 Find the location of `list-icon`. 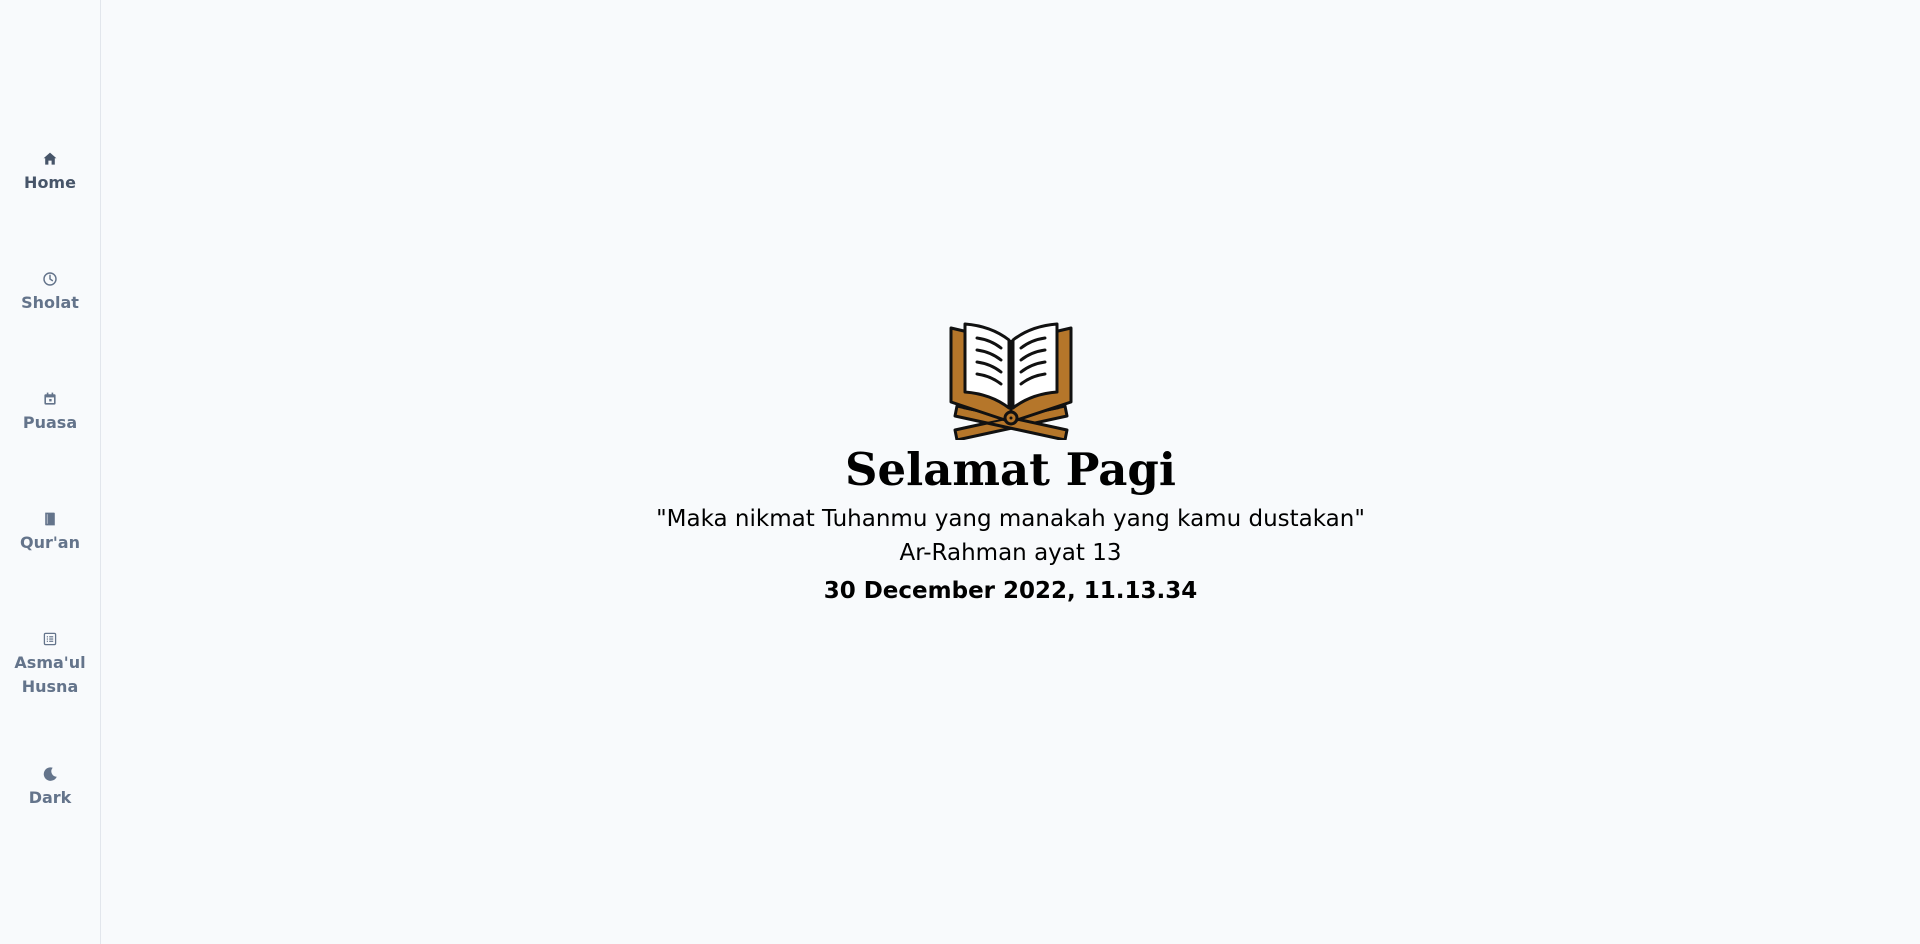

list-icon is located at coordinates (50, 639).